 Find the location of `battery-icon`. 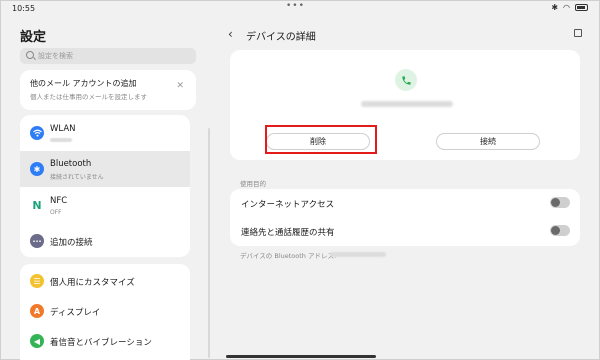

battery-icon is located at coordinates (581, 7).